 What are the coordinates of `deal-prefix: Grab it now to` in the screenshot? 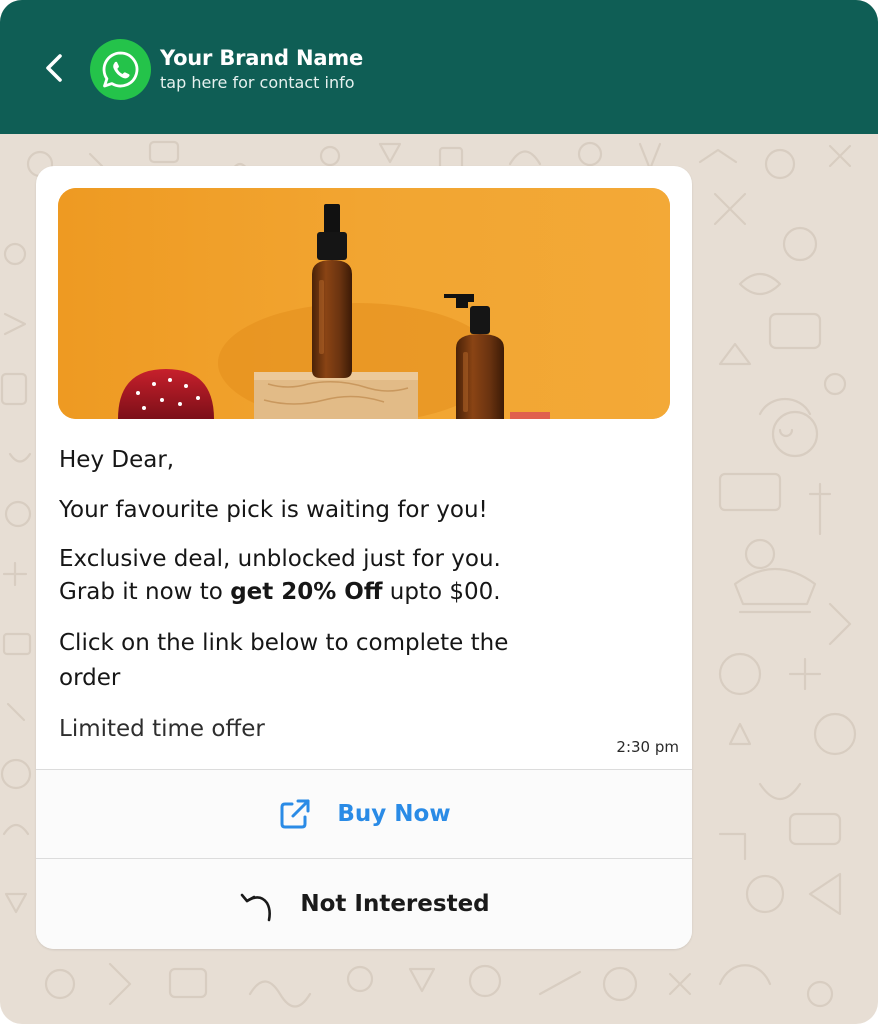 It's located at (145, 592).